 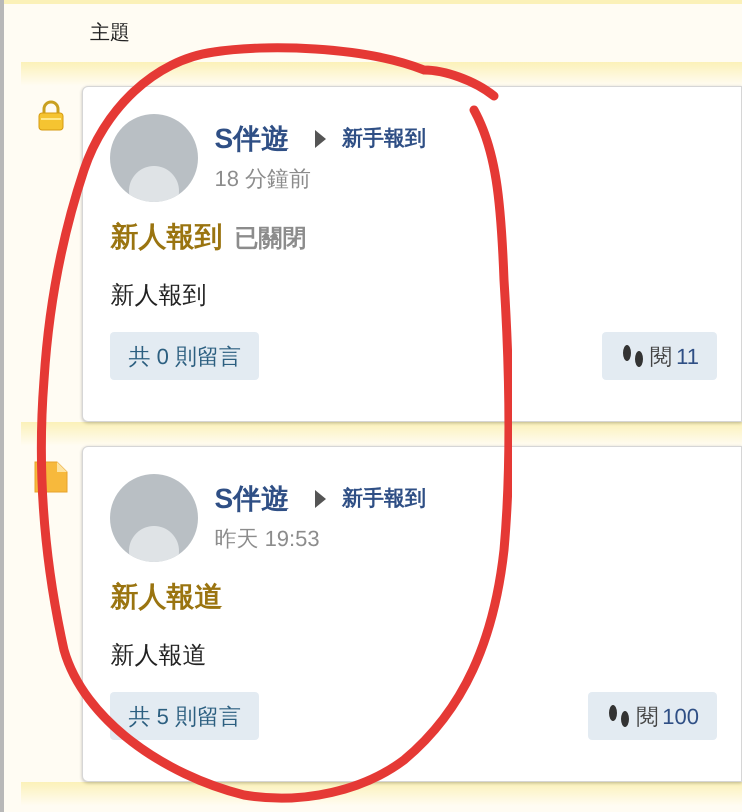 I want to click on topic-title: 新人報道, so click(x=166, y=597).